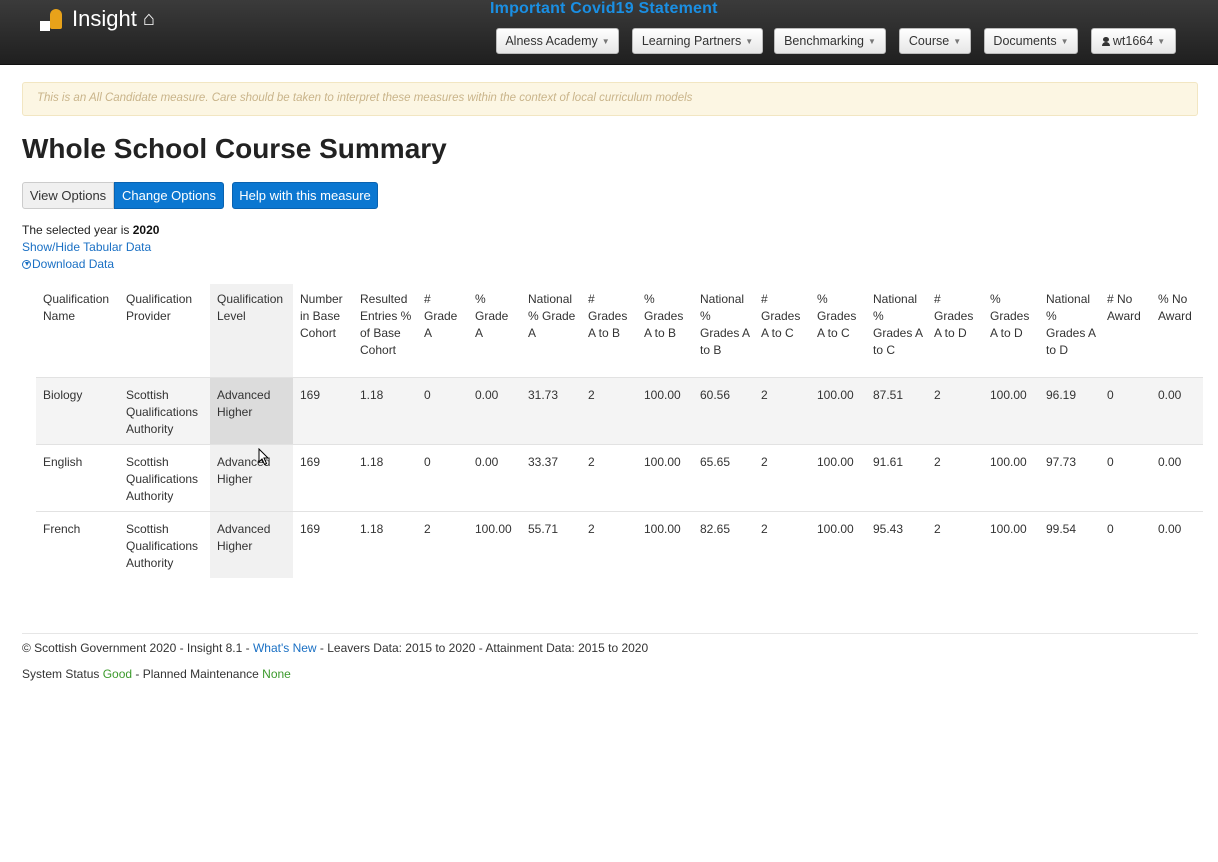  I want to click on caret-down-icon: ▼, so click(957, 41).